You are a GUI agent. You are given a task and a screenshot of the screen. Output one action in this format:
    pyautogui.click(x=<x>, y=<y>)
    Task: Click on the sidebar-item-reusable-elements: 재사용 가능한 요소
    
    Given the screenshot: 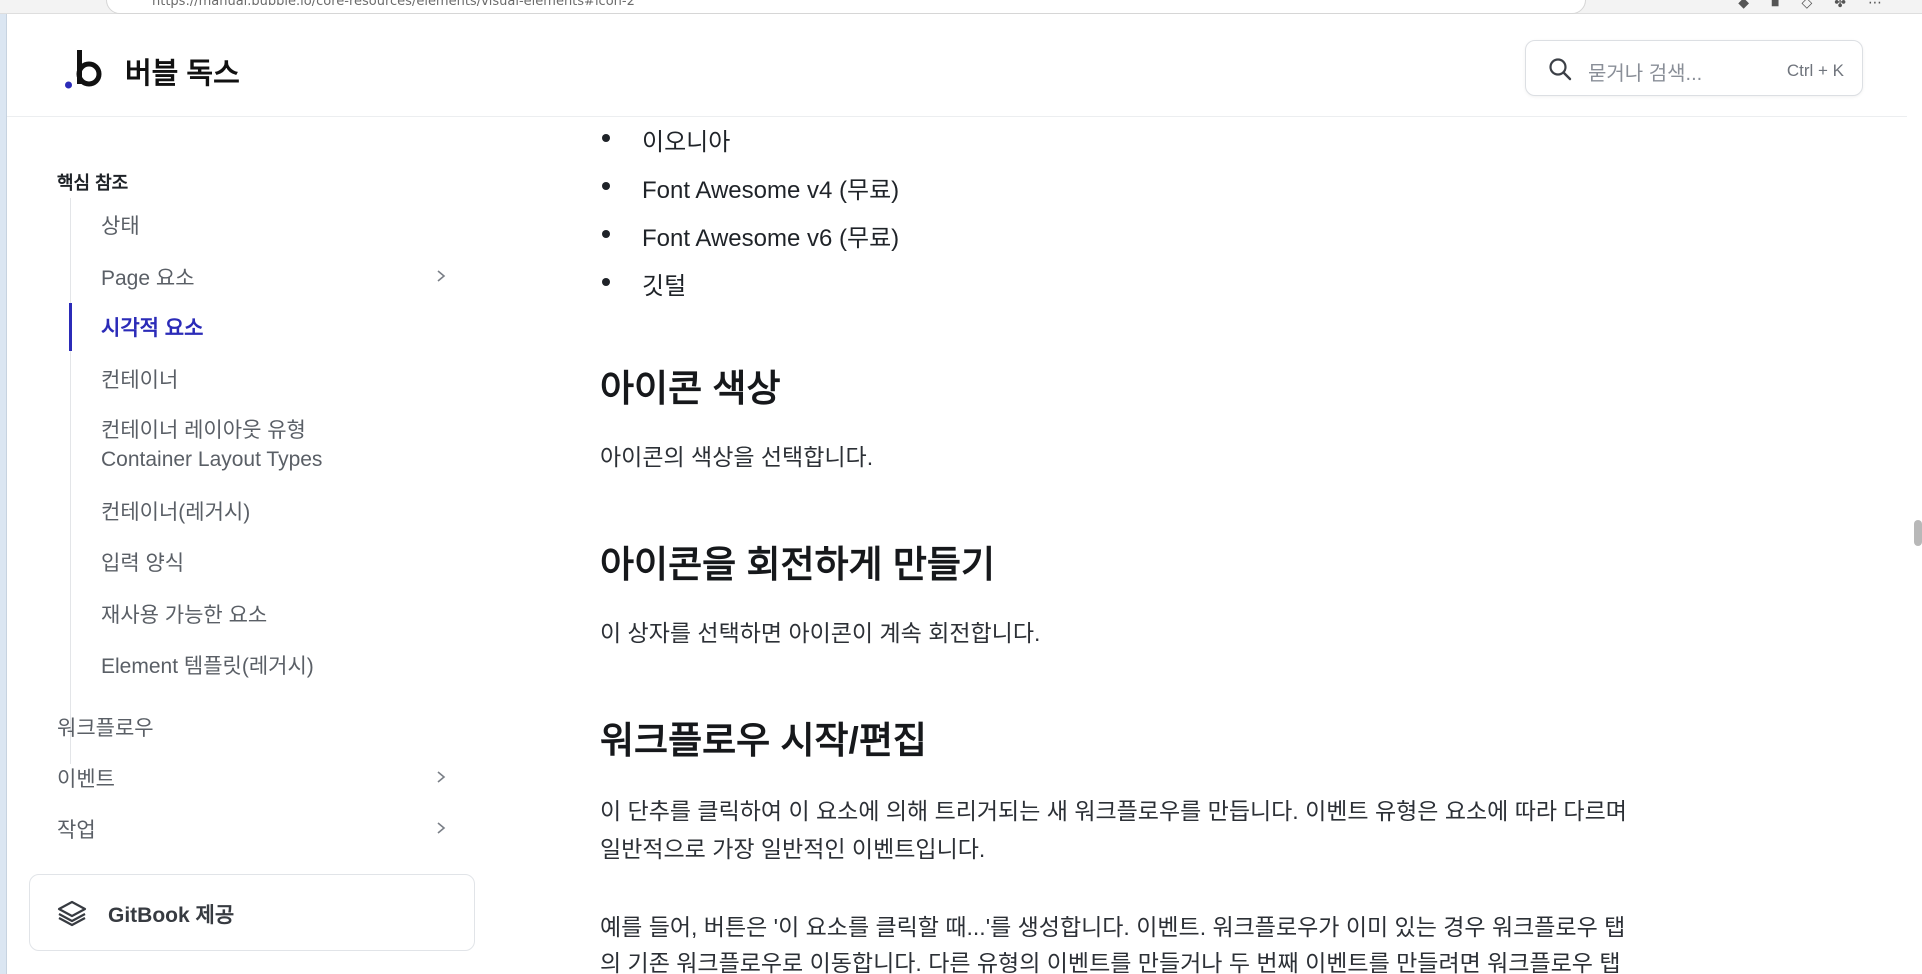 What is the action you would take?
    pyautogui.click(x=184, y=614)
    